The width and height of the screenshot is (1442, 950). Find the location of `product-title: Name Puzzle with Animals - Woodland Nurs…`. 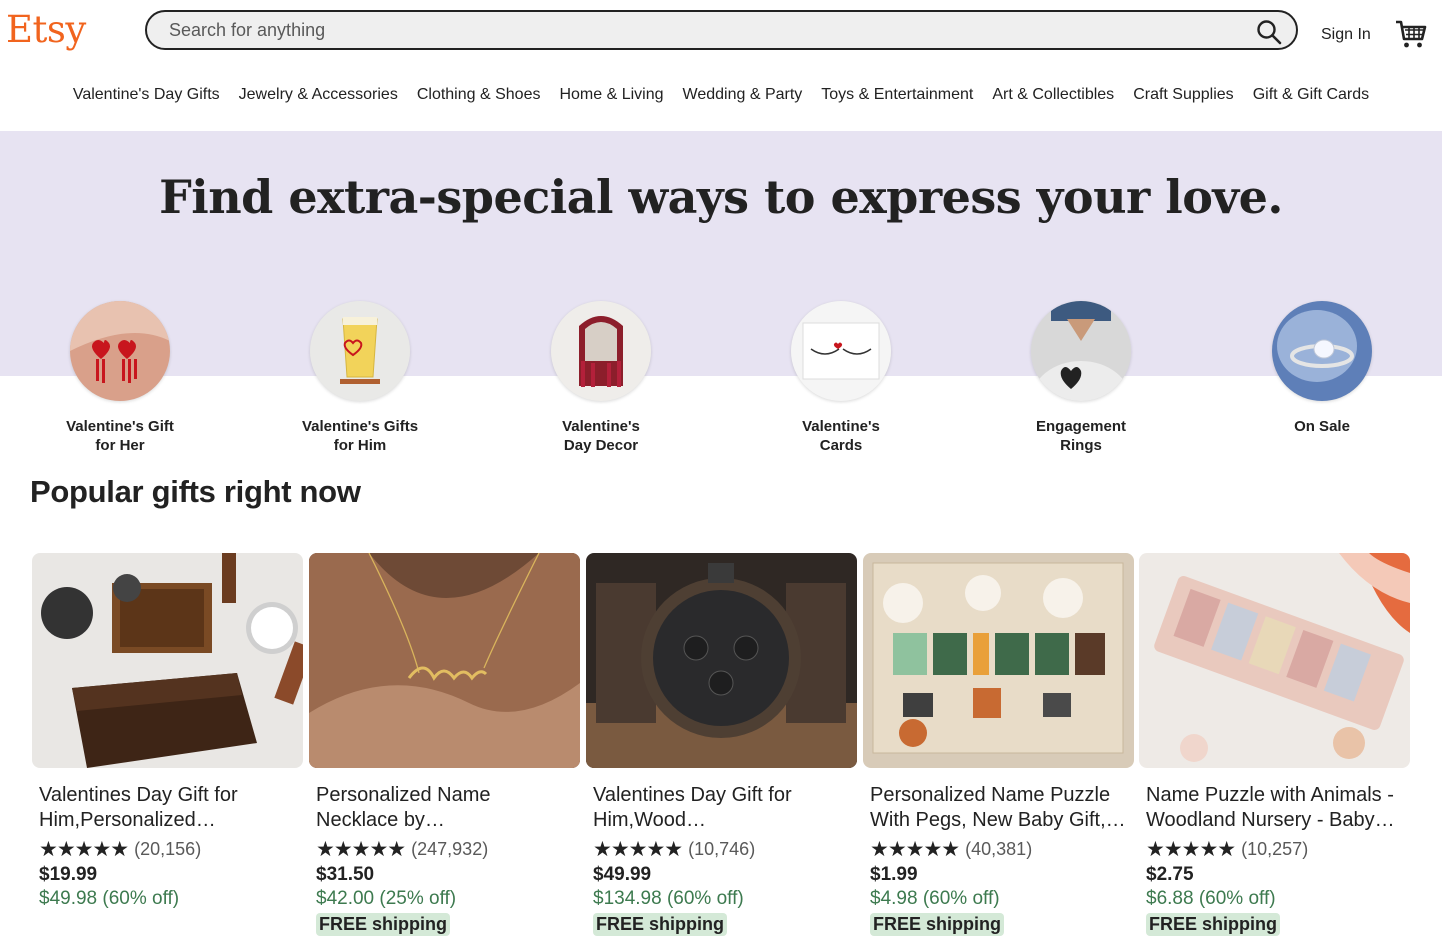

product-title: Name Puzzle with Animals - Woodland Nurs… is located at coordinates (1277, 808).